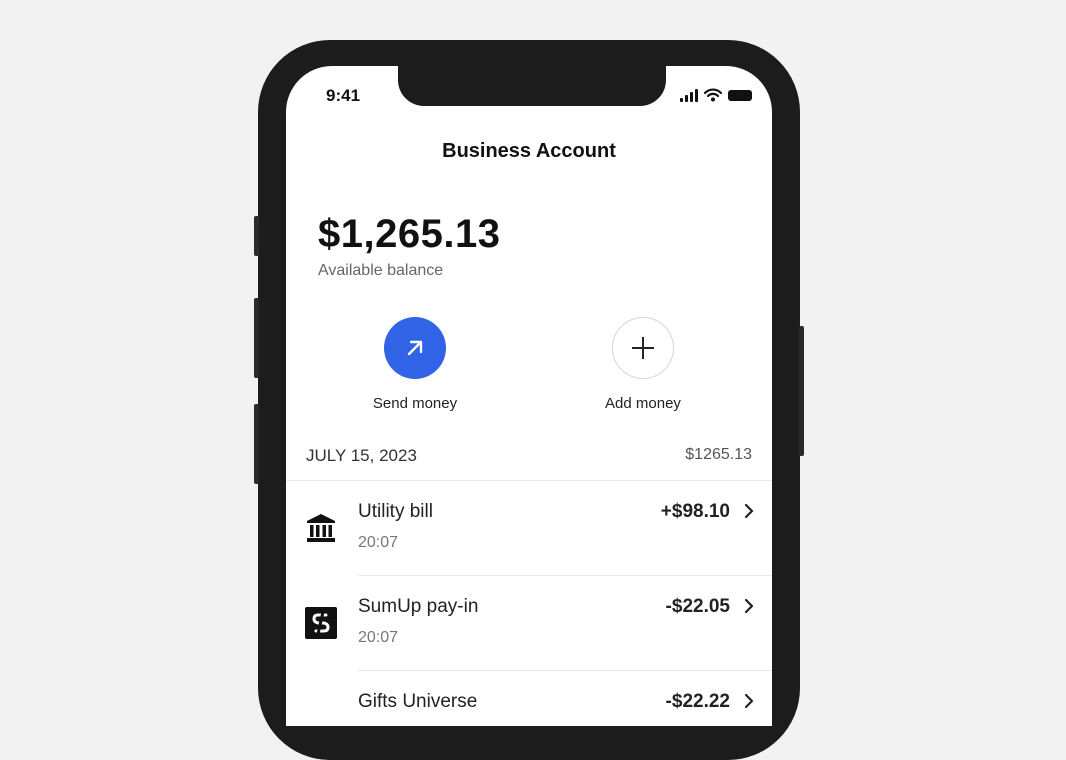 The height and width of the screenshot is (760, 1066). What do you see at coordinates (740, 95) in the screenshot?
I see `battery-icon` at bounding box center [740, 95].